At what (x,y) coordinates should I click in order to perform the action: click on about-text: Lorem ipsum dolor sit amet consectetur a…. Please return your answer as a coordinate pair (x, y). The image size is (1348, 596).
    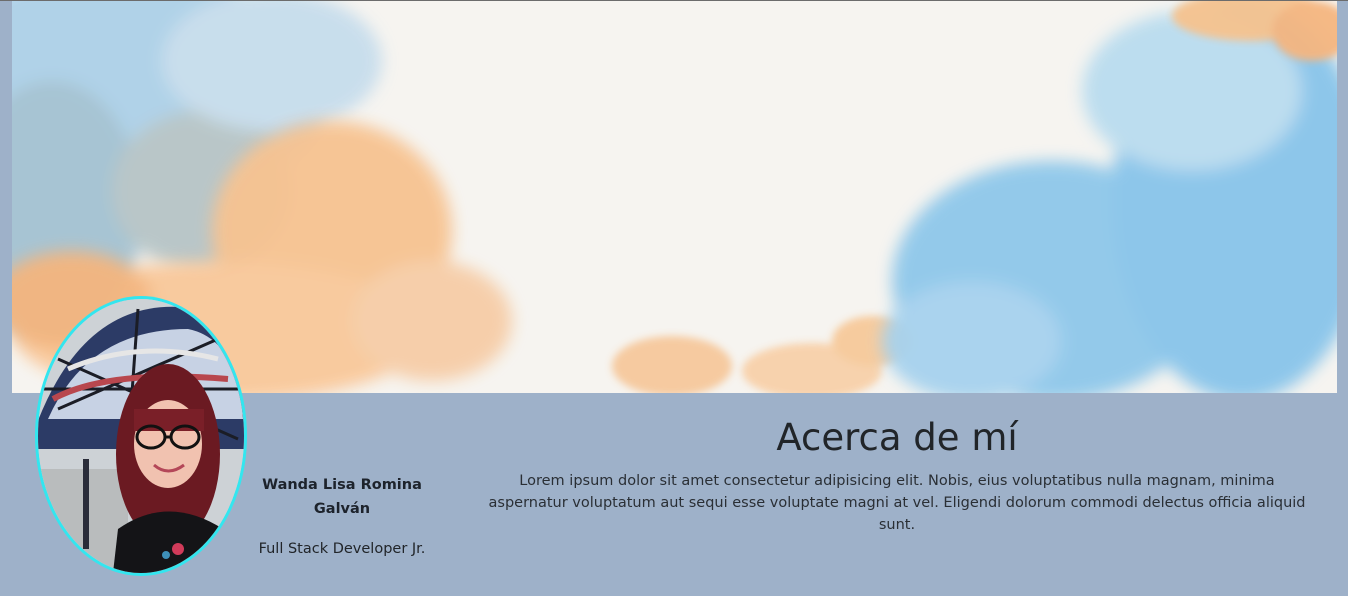
    Looking at the image, I should click on (897, 503).